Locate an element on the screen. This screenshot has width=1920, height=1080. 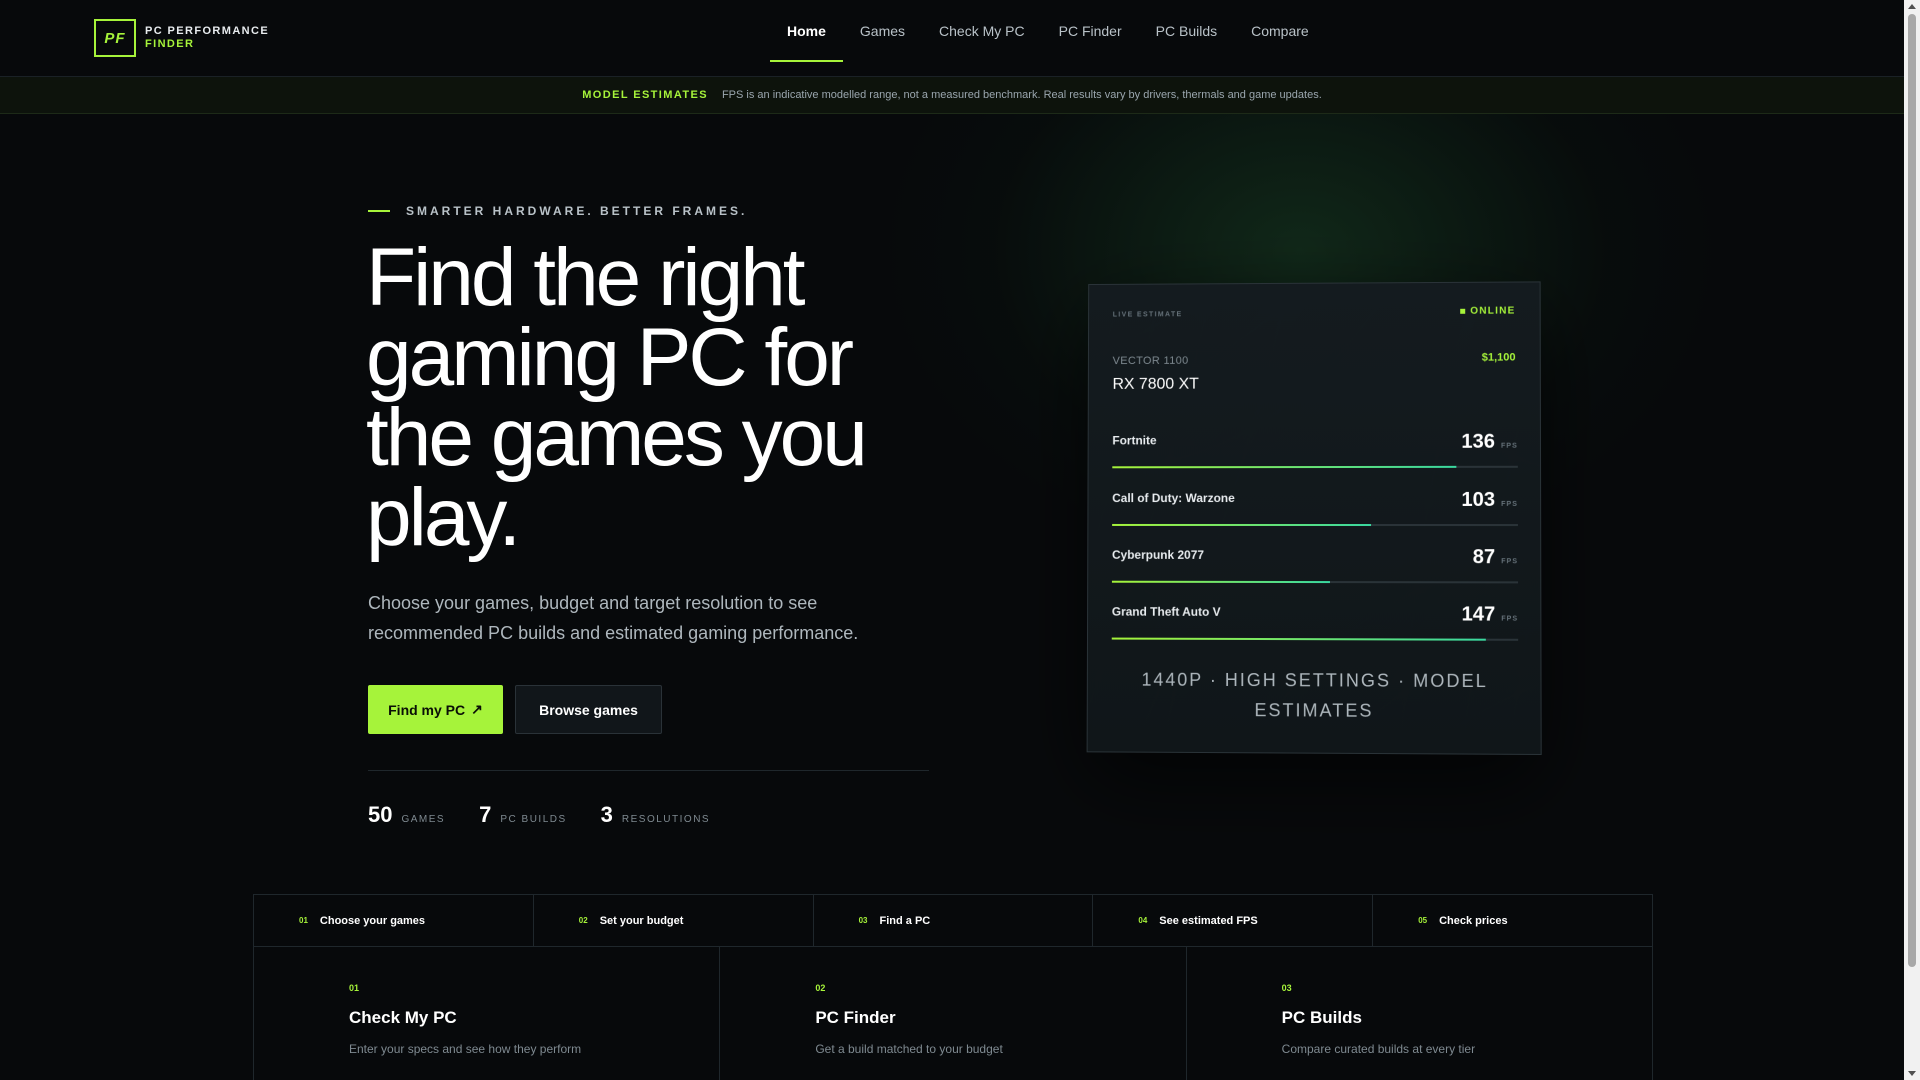
step-number: 03 is located at coordinates (863, 920).